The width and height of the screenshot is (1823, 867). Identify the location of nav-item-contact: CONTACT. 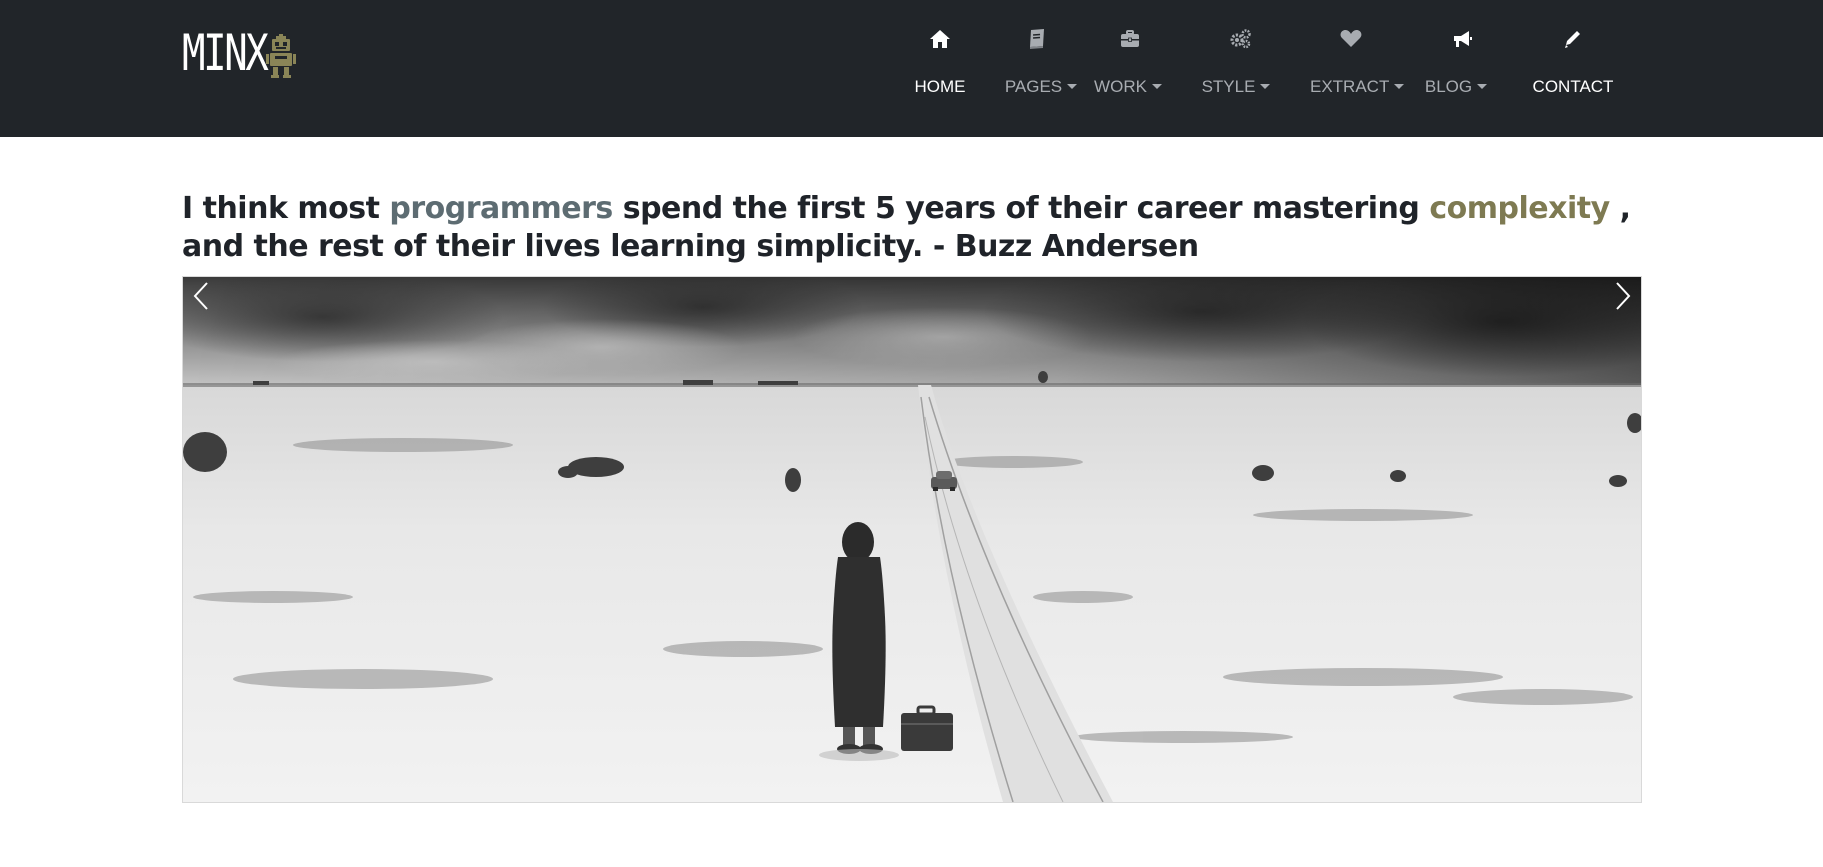
(1573, 68).